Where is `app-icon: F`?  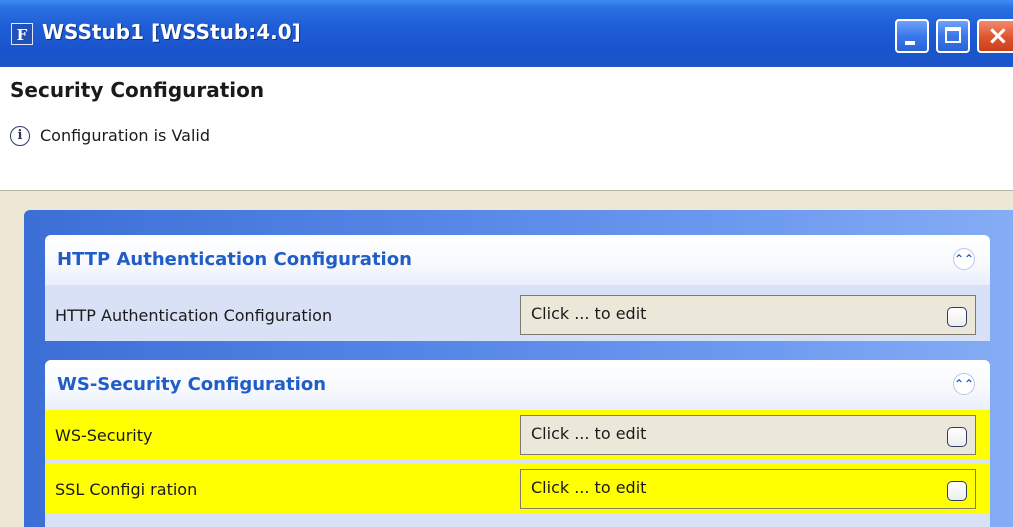
app-icon: F is located at coordinates (22, 34).